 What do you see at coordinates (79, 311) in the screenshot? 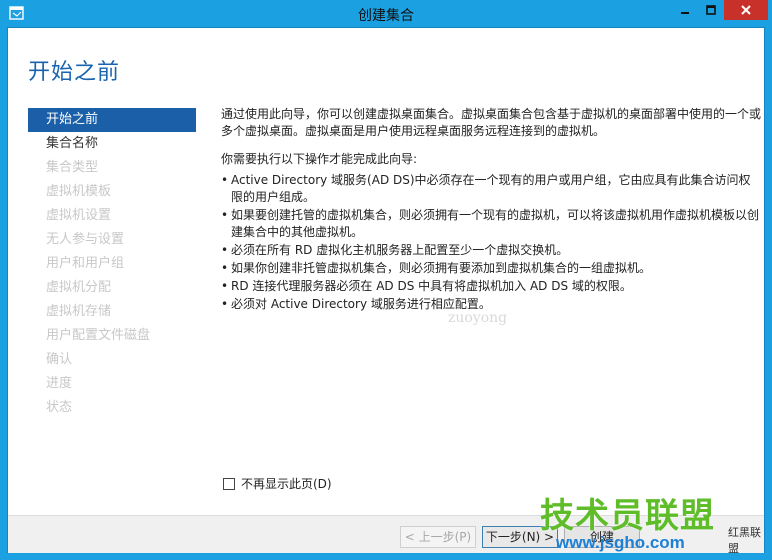
I see `step-vm-storage: 虚拟机存储` at bounding box center [79, 311].